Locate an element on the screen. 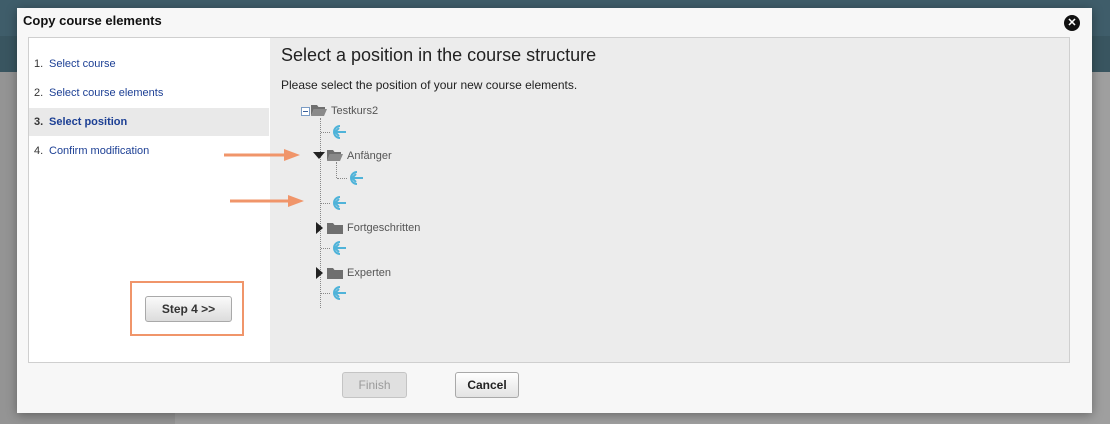 The width and height of the screenshot is (1110, 424). finish-button: Finish is located at coordinates (374, 385).